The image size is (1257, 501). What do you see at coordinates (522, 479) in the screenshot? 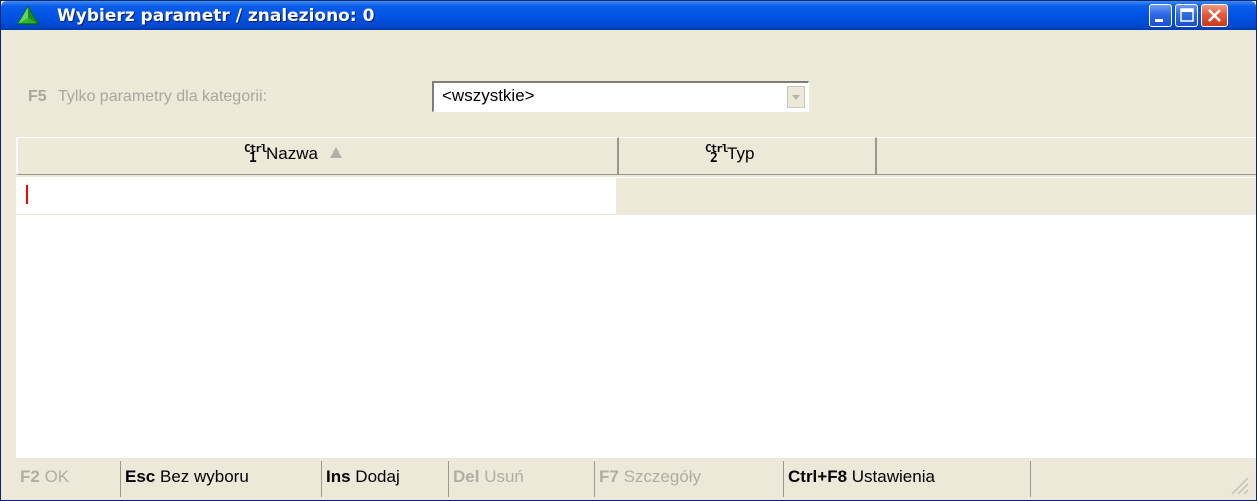
I see `delete-button: Del Usuń` at bounding box center [522, 479].